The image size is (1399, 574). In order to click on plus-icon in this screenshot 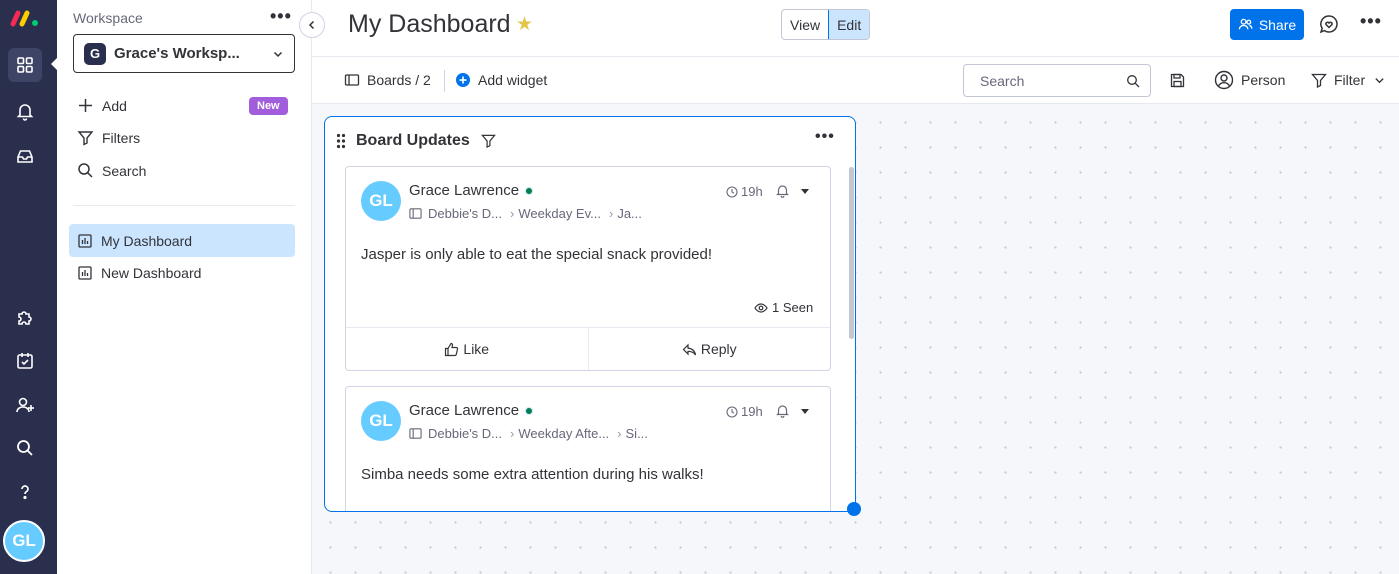, I will do `click(85, 105)`.